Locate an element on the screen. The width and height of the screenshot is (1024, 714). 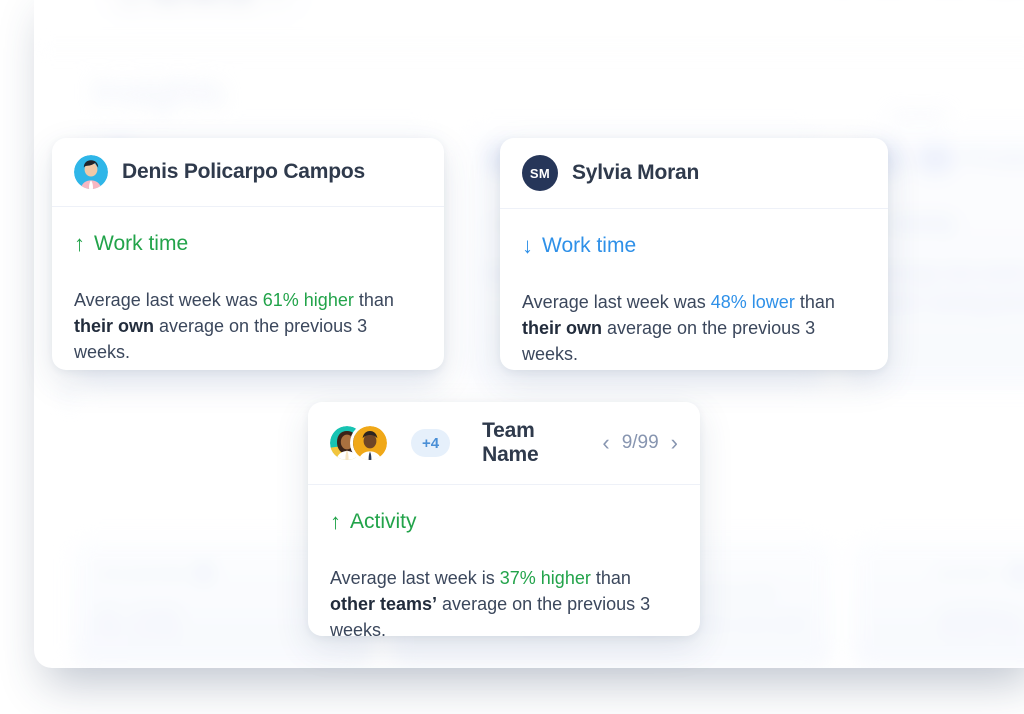
comparison-subject: other teams’ is located at coordinates (384, 604).